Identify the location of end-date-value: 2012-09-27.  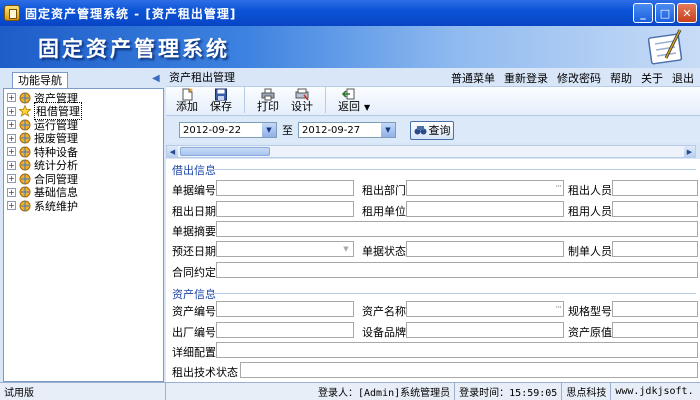
(331, 130).